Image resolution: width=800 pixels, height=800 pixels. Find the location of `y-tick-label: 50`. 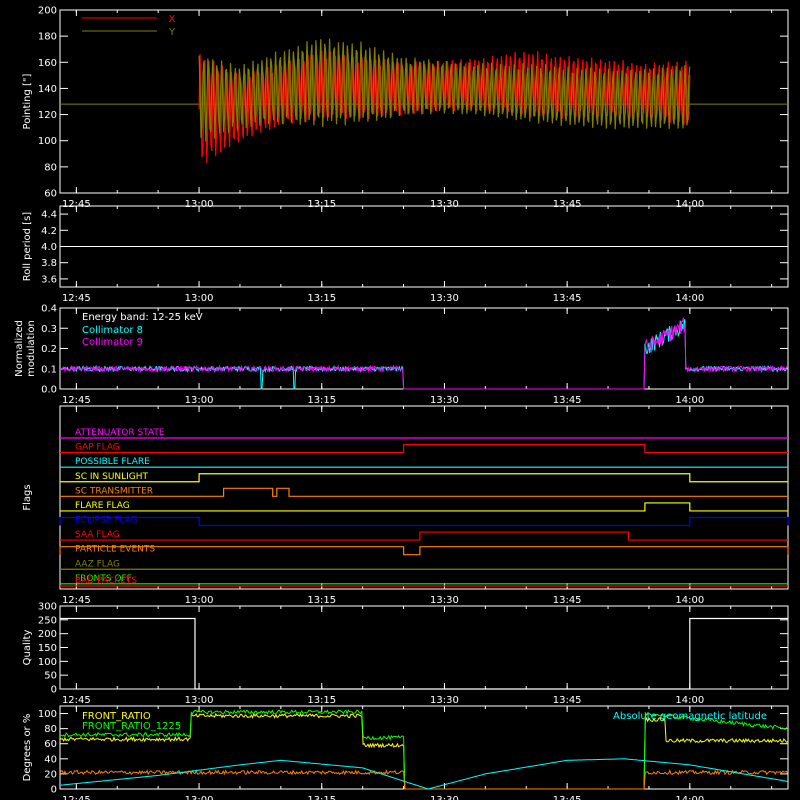

y-tick-label: 50 is located at coordinates (50, 676).